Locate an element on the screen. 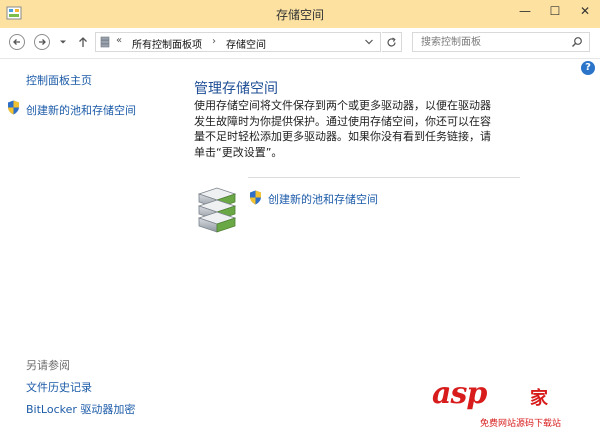  refresh-icon is located at coordinates (391, 42).